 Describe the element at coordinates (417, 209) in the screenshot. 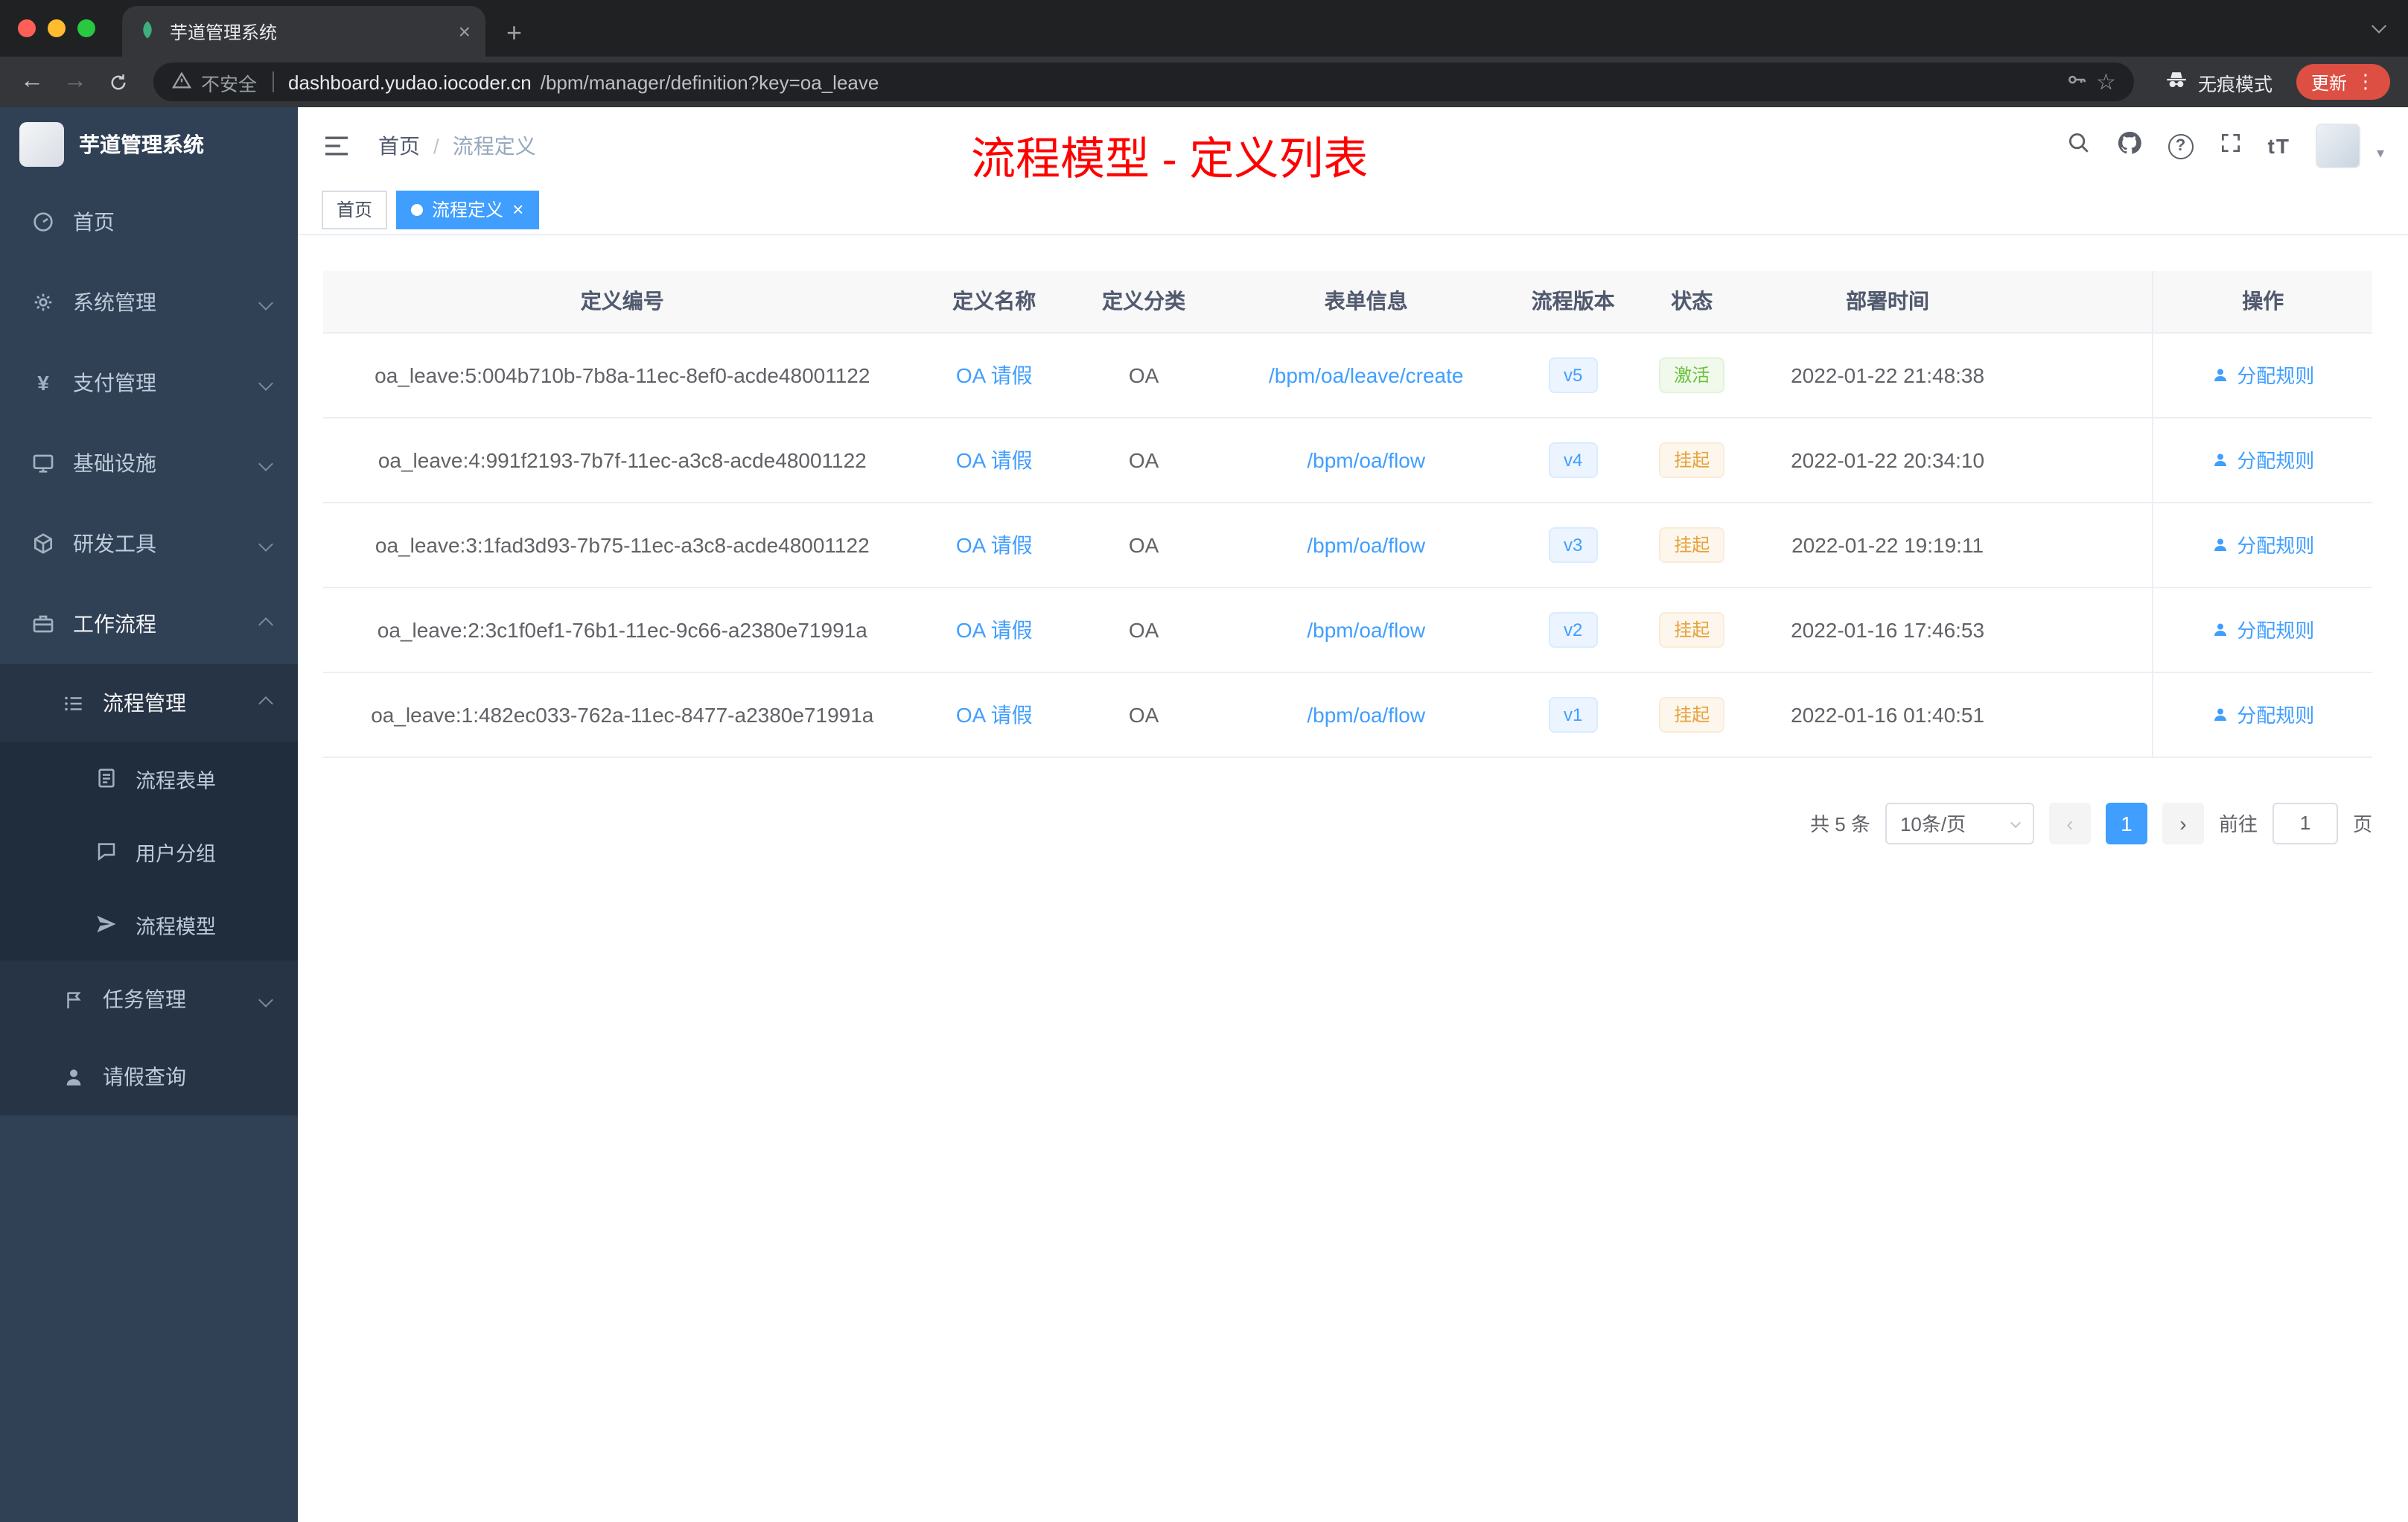

I see `active-dot` at that location.